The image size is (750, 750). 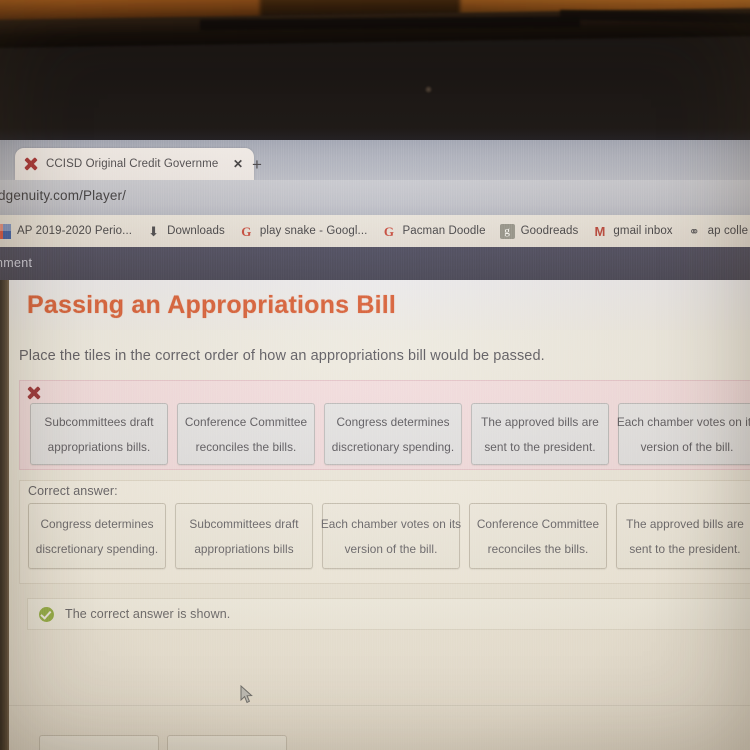 I want to click on status-banner-text: The correct answer is shown., so click(x=148, y=614).